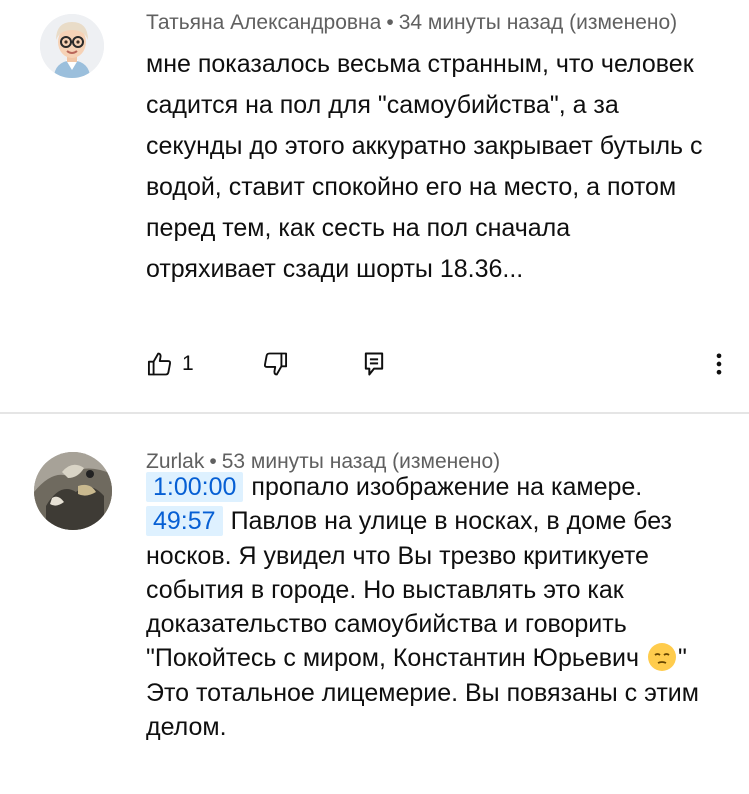 The width and height of the screenshot is (749, 794). I want to click on reply-button, so click(374, 364).